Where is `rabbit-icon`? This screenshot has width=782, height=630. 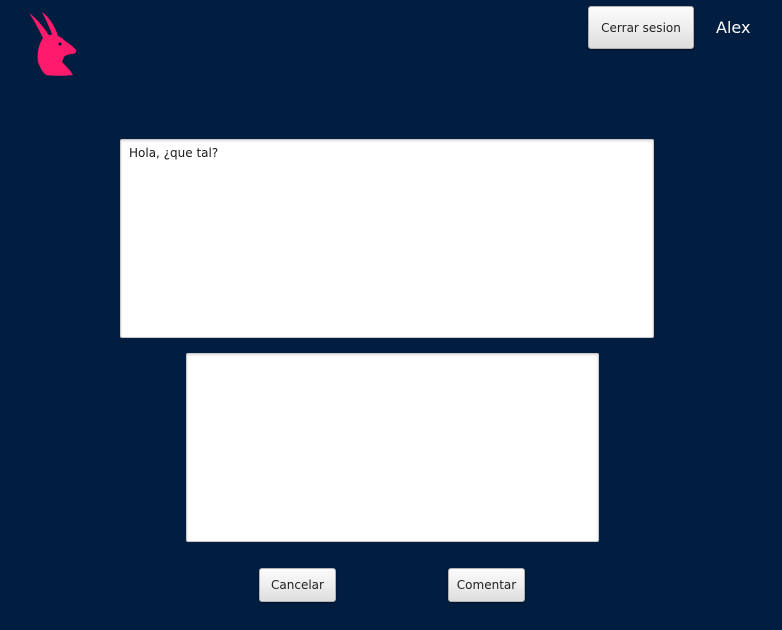 rabbit-icon is located at coordinates (53, 44).